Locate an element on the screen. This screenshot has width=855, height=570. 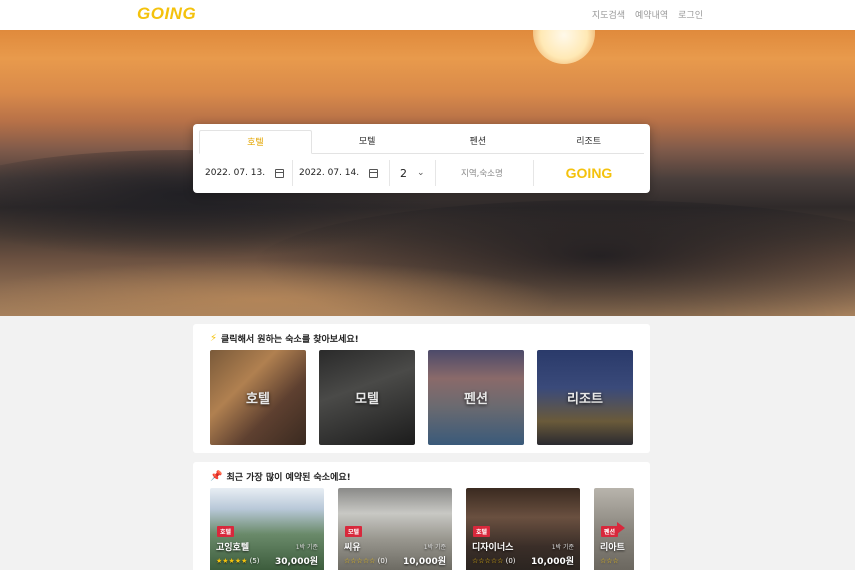
listing-badge: 펜션 is located at coordinates (610, 531).